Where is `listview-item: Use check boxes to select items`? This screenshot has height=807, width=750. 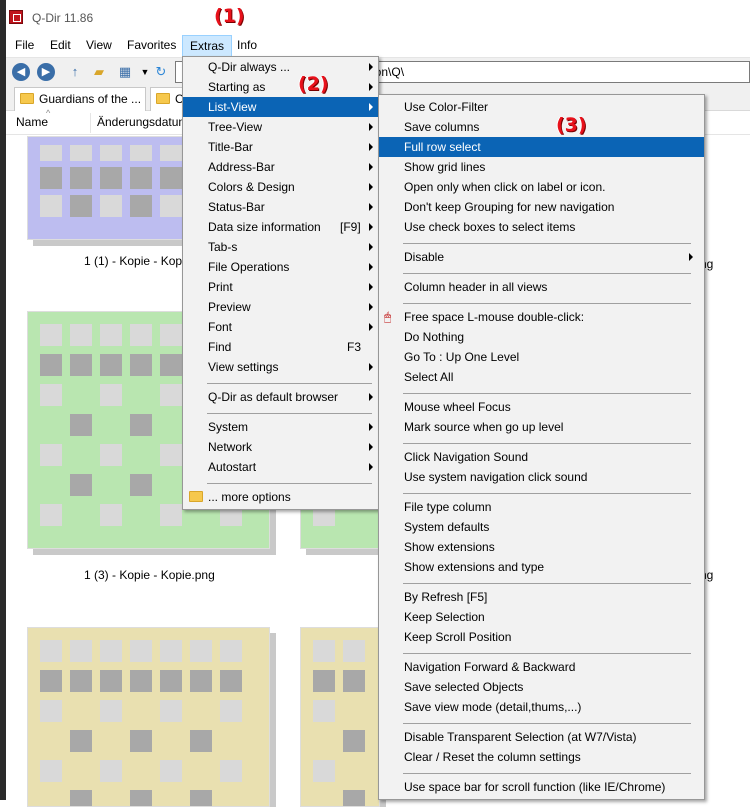 listview-item: Use check boxes to select items is located at coordinates (541, 227).